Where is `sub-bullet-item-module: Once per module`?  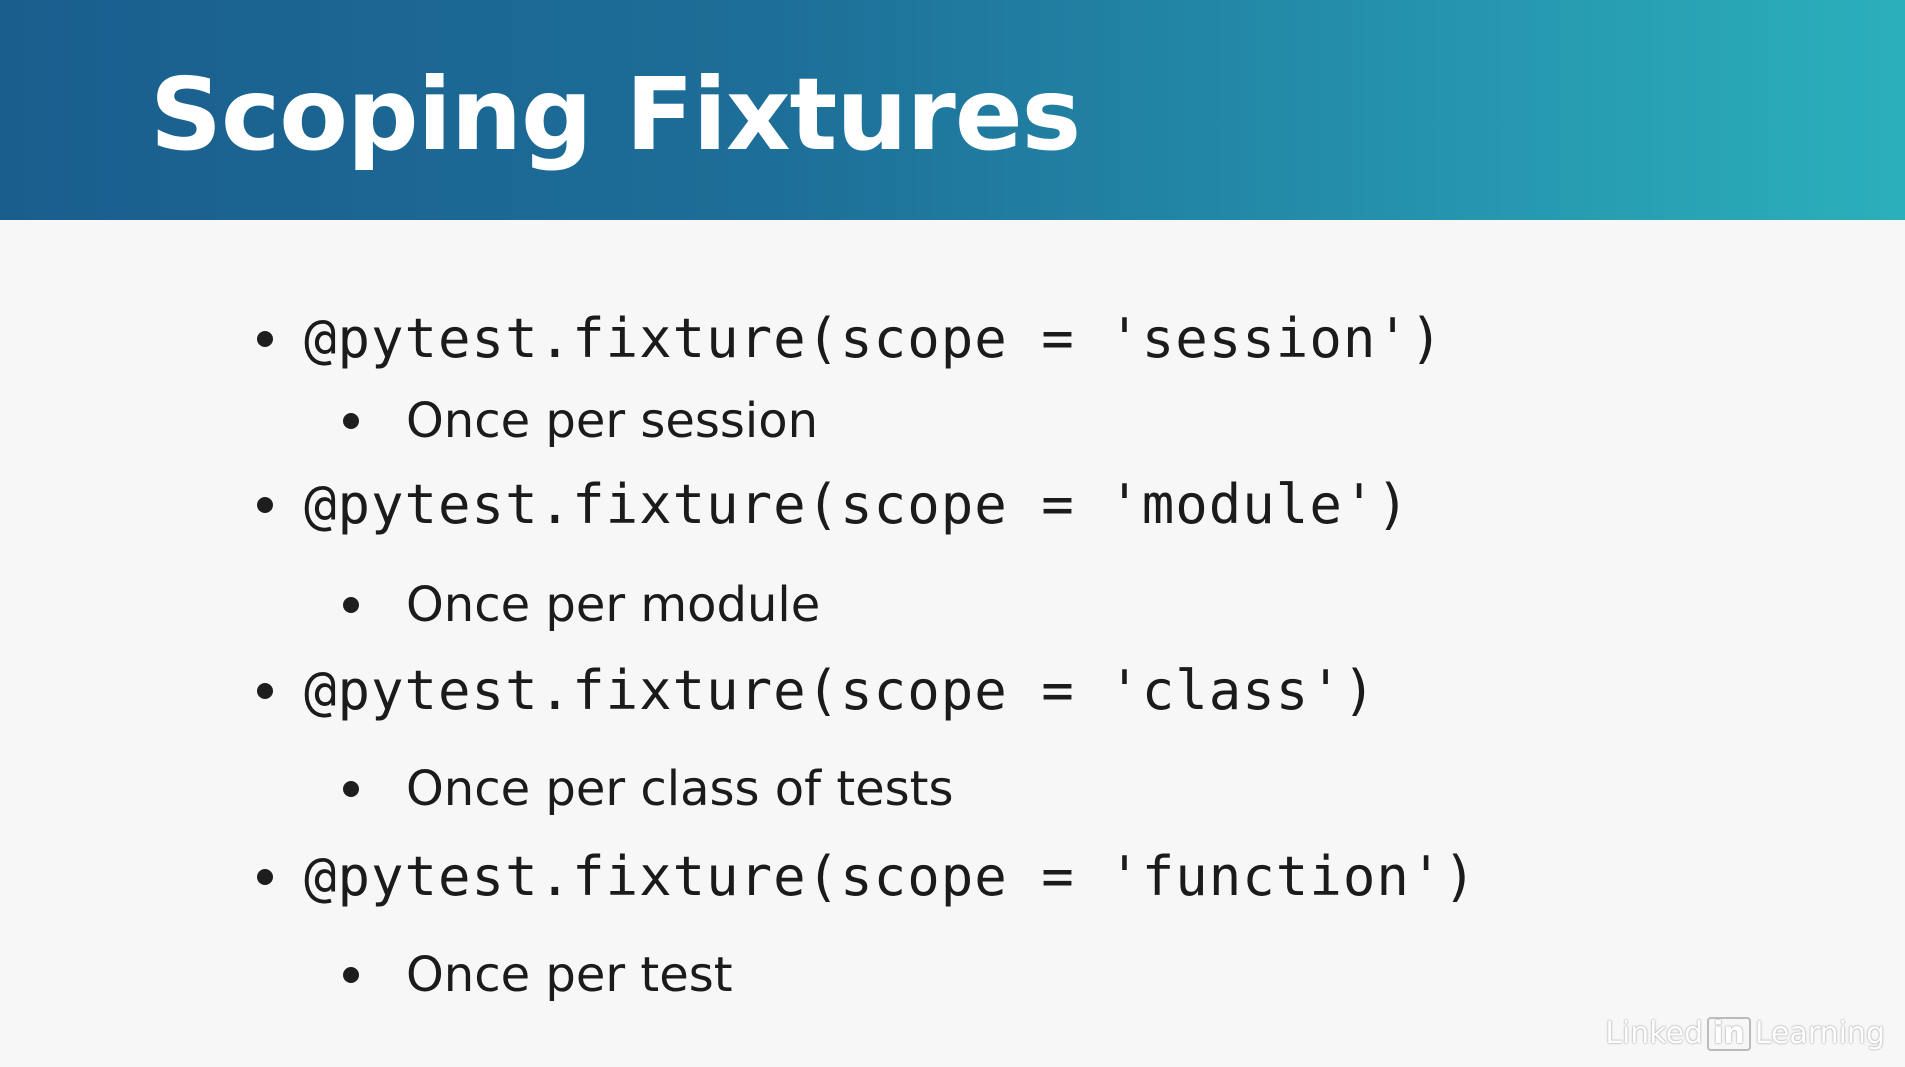 sub-bullet-item-module: Once per module is located at coordinates (952, 605).